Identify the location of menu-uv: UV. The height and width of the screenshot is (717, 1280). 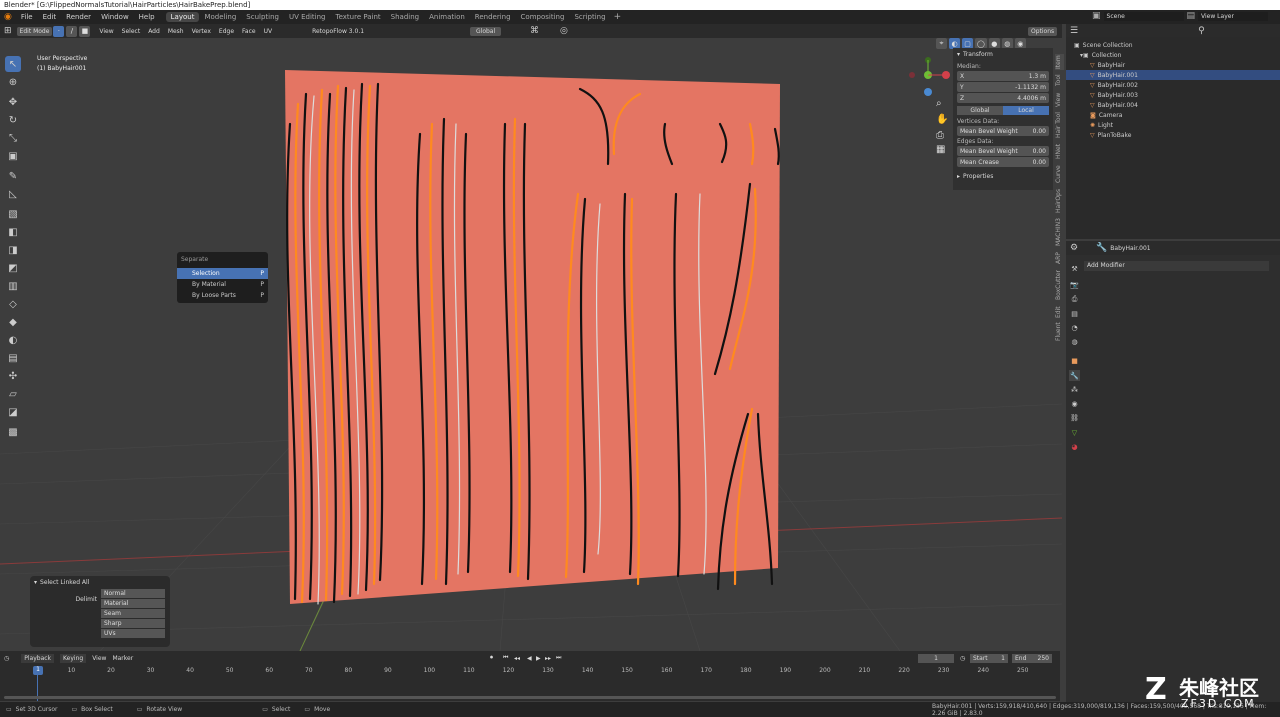
(268, 31).